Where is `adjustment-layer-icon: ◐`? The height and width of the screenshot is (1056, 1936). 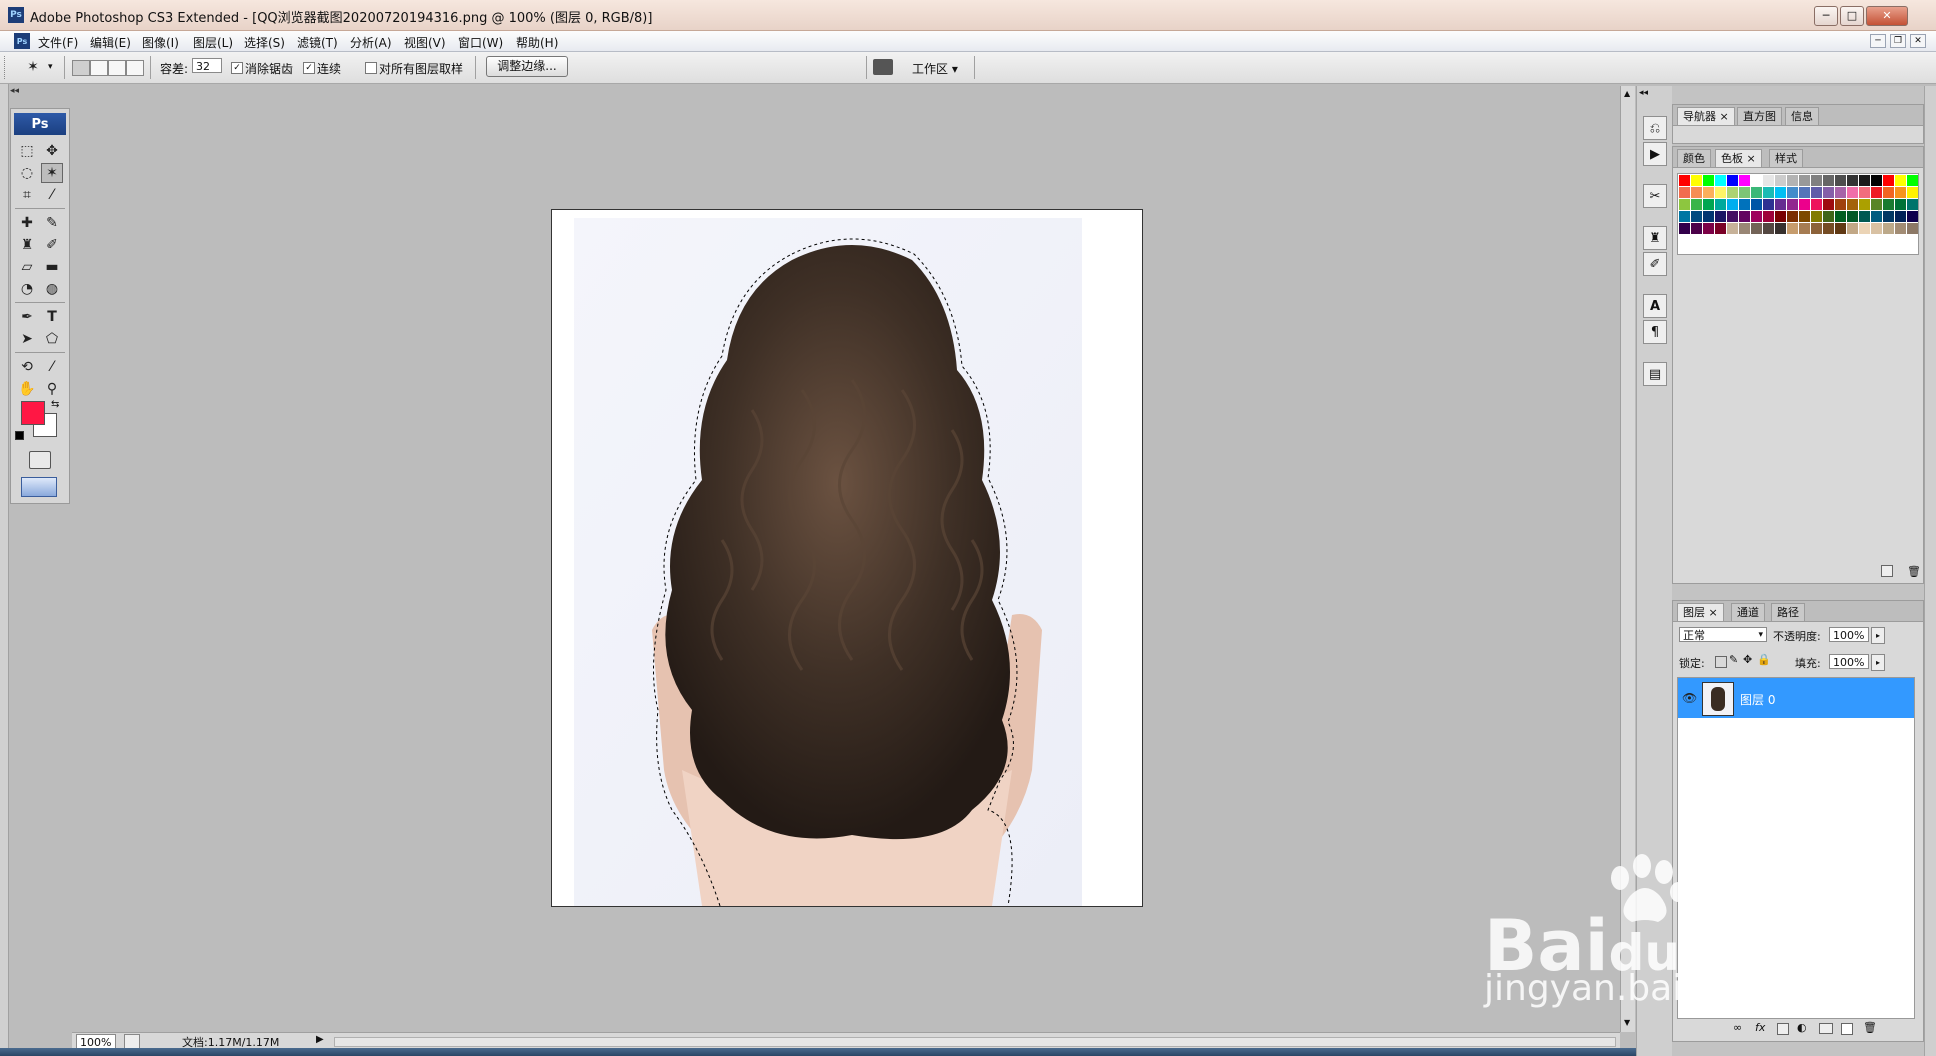
adjustment-layer-icon: ◐ is located at coordinates (1802, 1027).